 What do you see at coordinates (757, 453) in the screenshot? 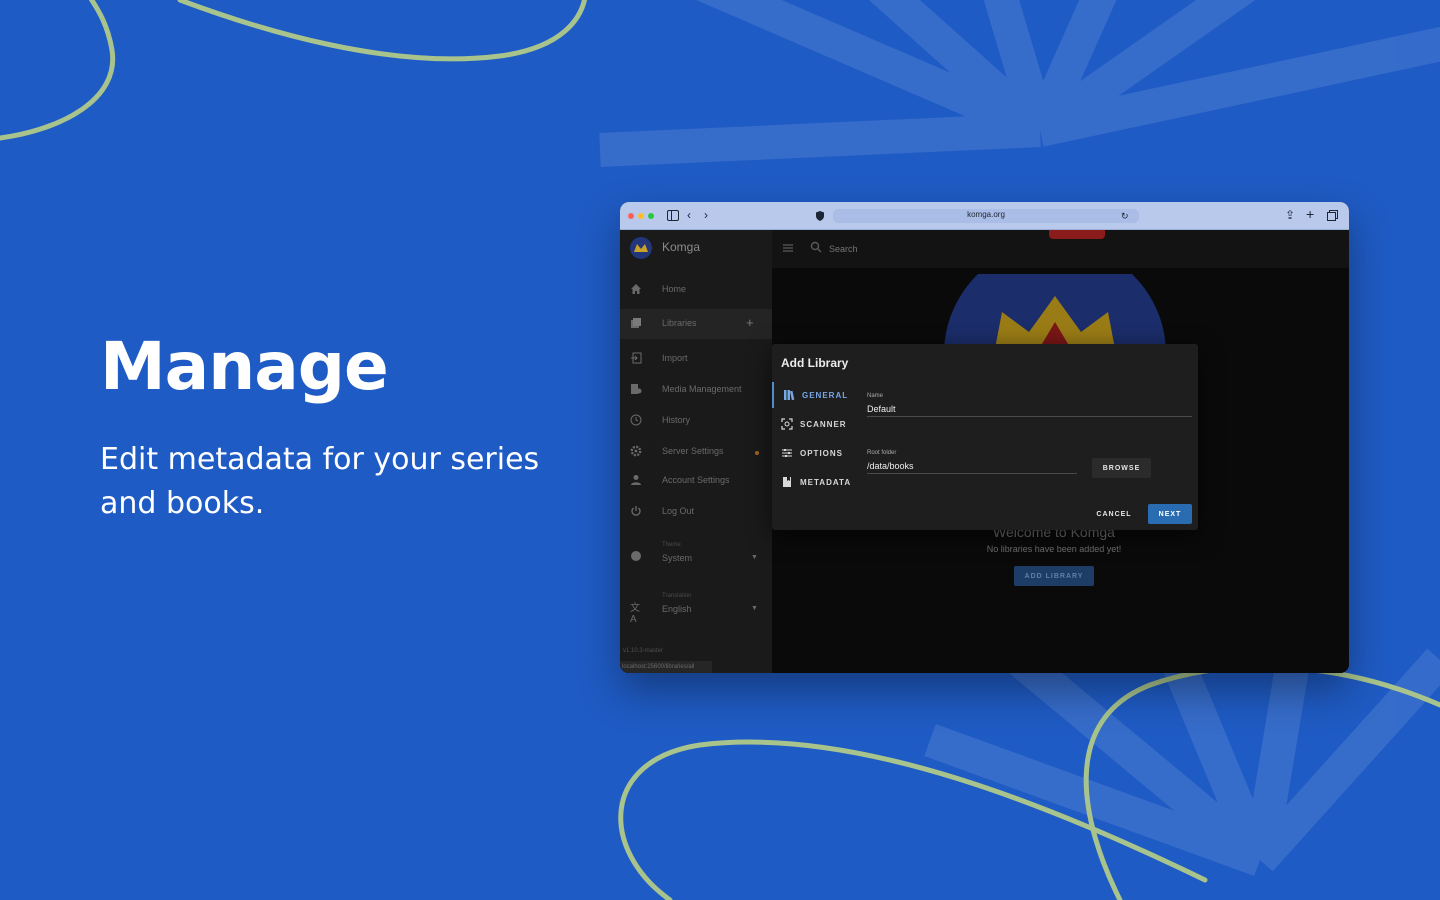
I see `notification-dot` at bounding box center [757, 453].